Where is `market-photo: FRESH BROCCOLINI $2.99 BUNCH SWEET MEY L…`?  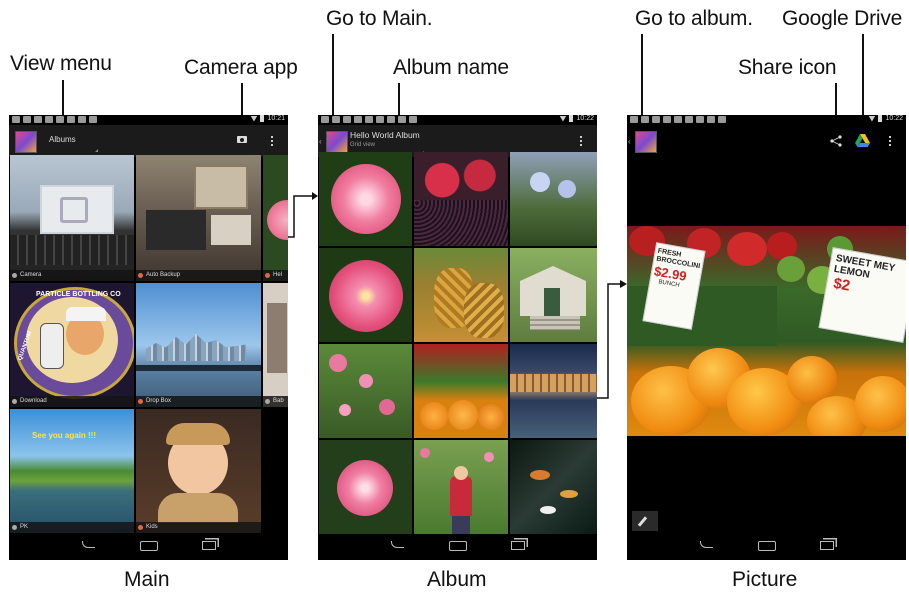
market-photo: FRESH BROCCOLINI $2.99 BUNCH SWEET MEY L… is located at coordinates (766, 331).